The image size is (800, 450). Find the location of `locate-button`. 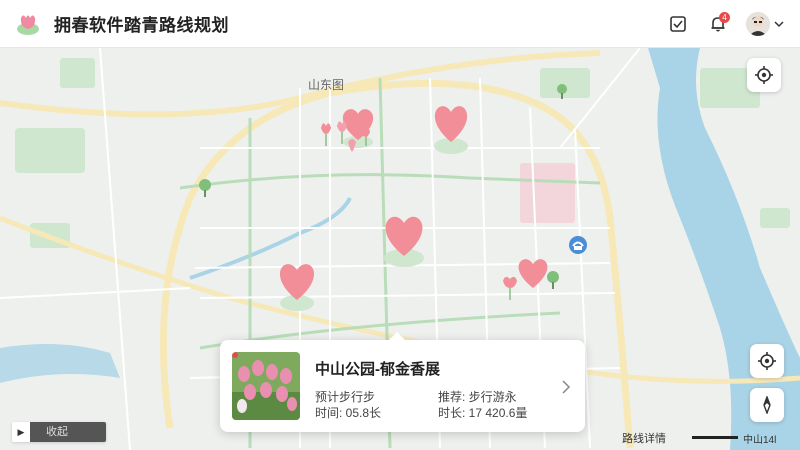

locate-button is located at coordinates (764, 75).